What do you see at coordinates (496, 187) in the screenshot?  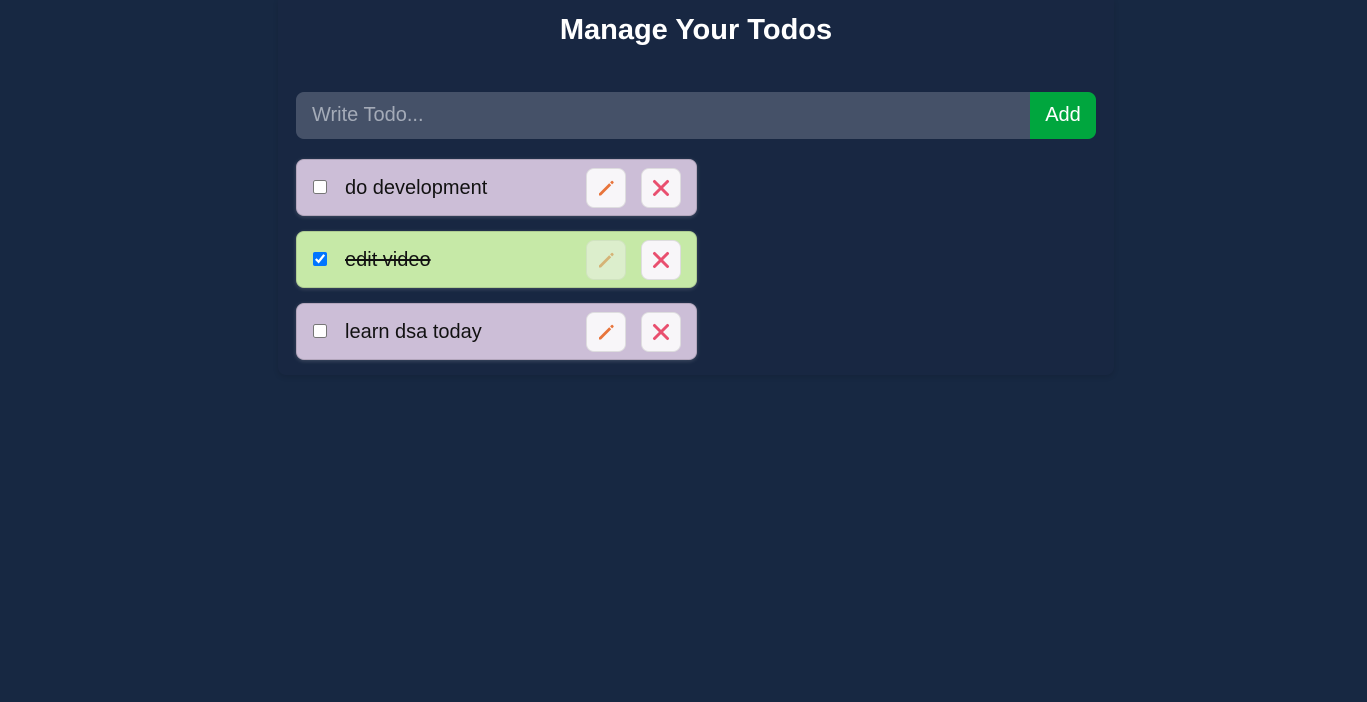 I see `todo-item: do development` at bounding box center [496, 187].